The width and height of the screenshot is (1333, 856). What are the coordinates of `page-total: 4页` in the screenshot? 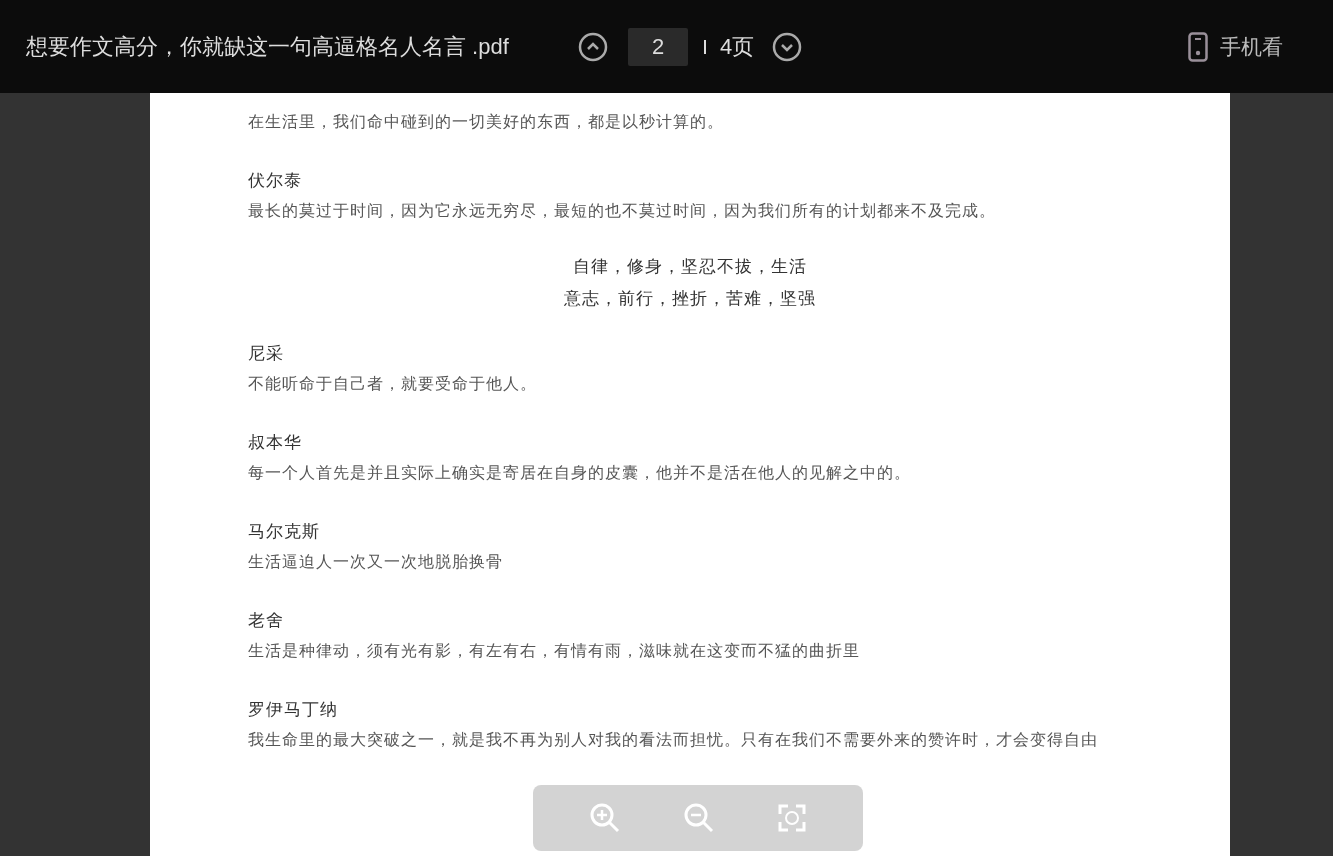 It's located at (737, 46).